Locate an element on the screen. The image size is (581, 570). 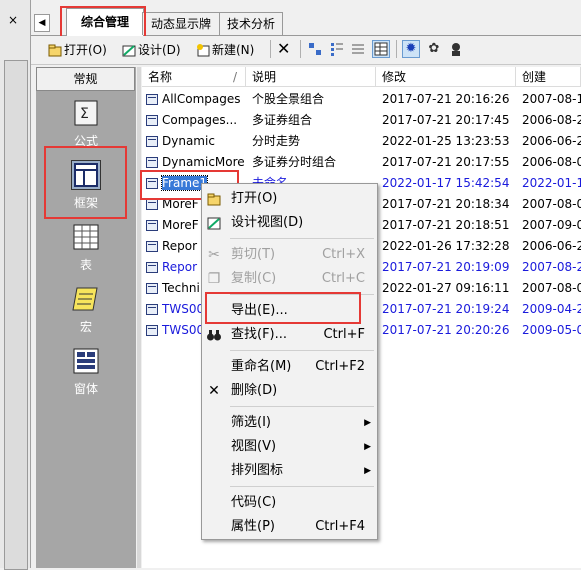
row-name-cell: Dynamic is located at coordinates (196, 141).